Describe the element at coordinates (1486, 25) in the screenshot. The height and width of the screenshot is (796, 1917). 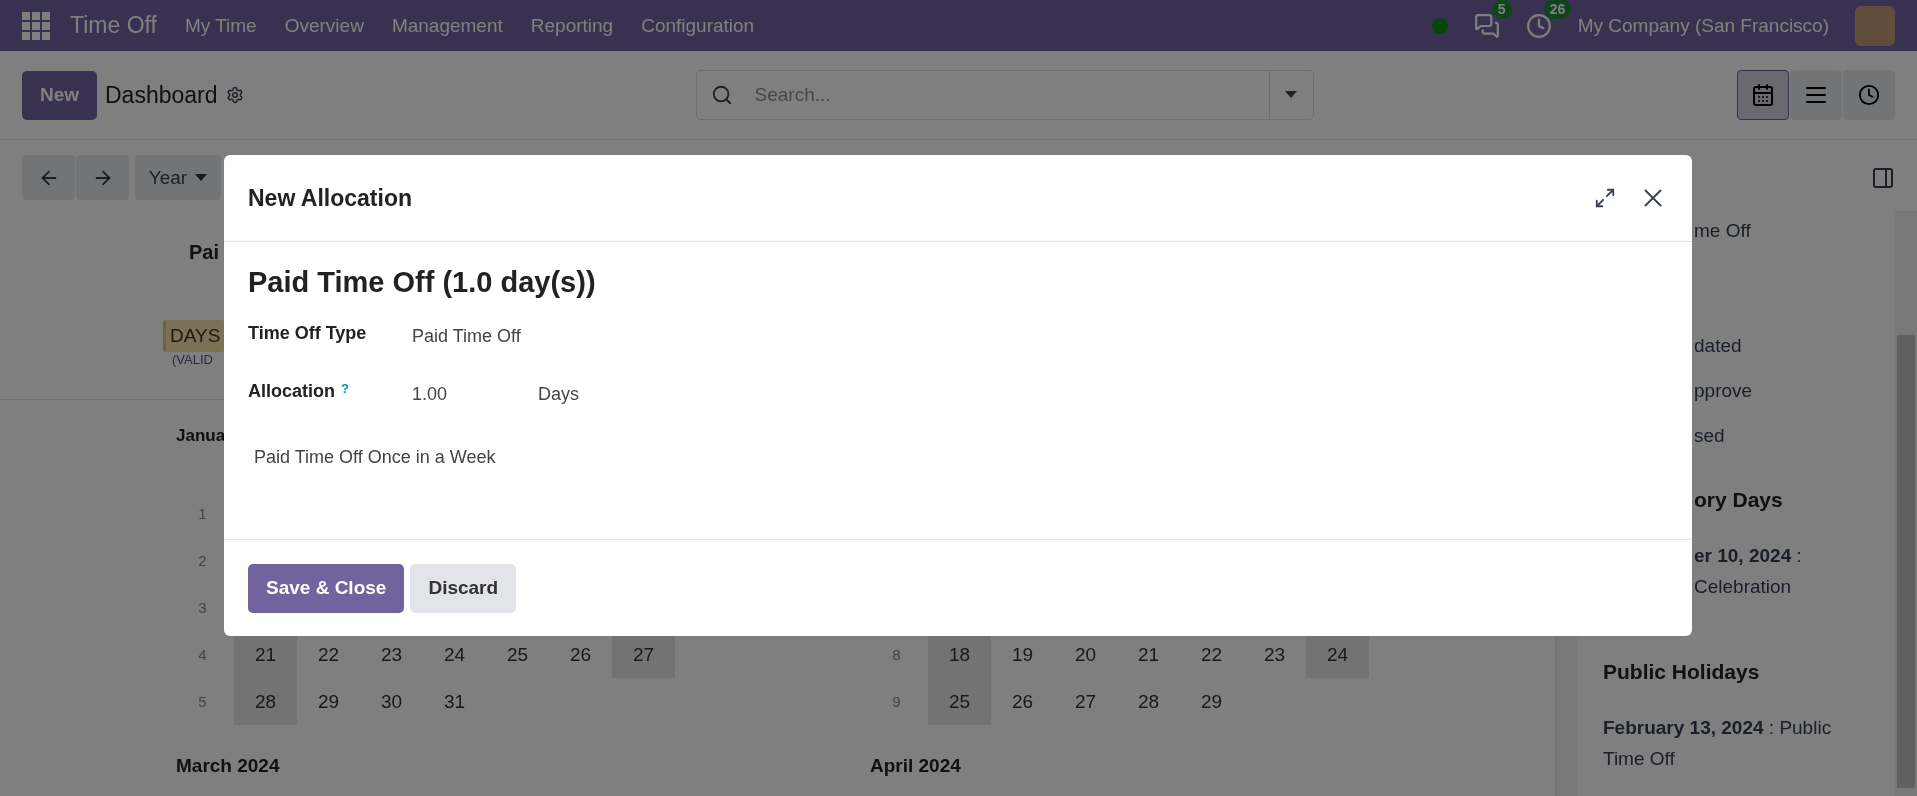
I see `chat-icon` at that location.